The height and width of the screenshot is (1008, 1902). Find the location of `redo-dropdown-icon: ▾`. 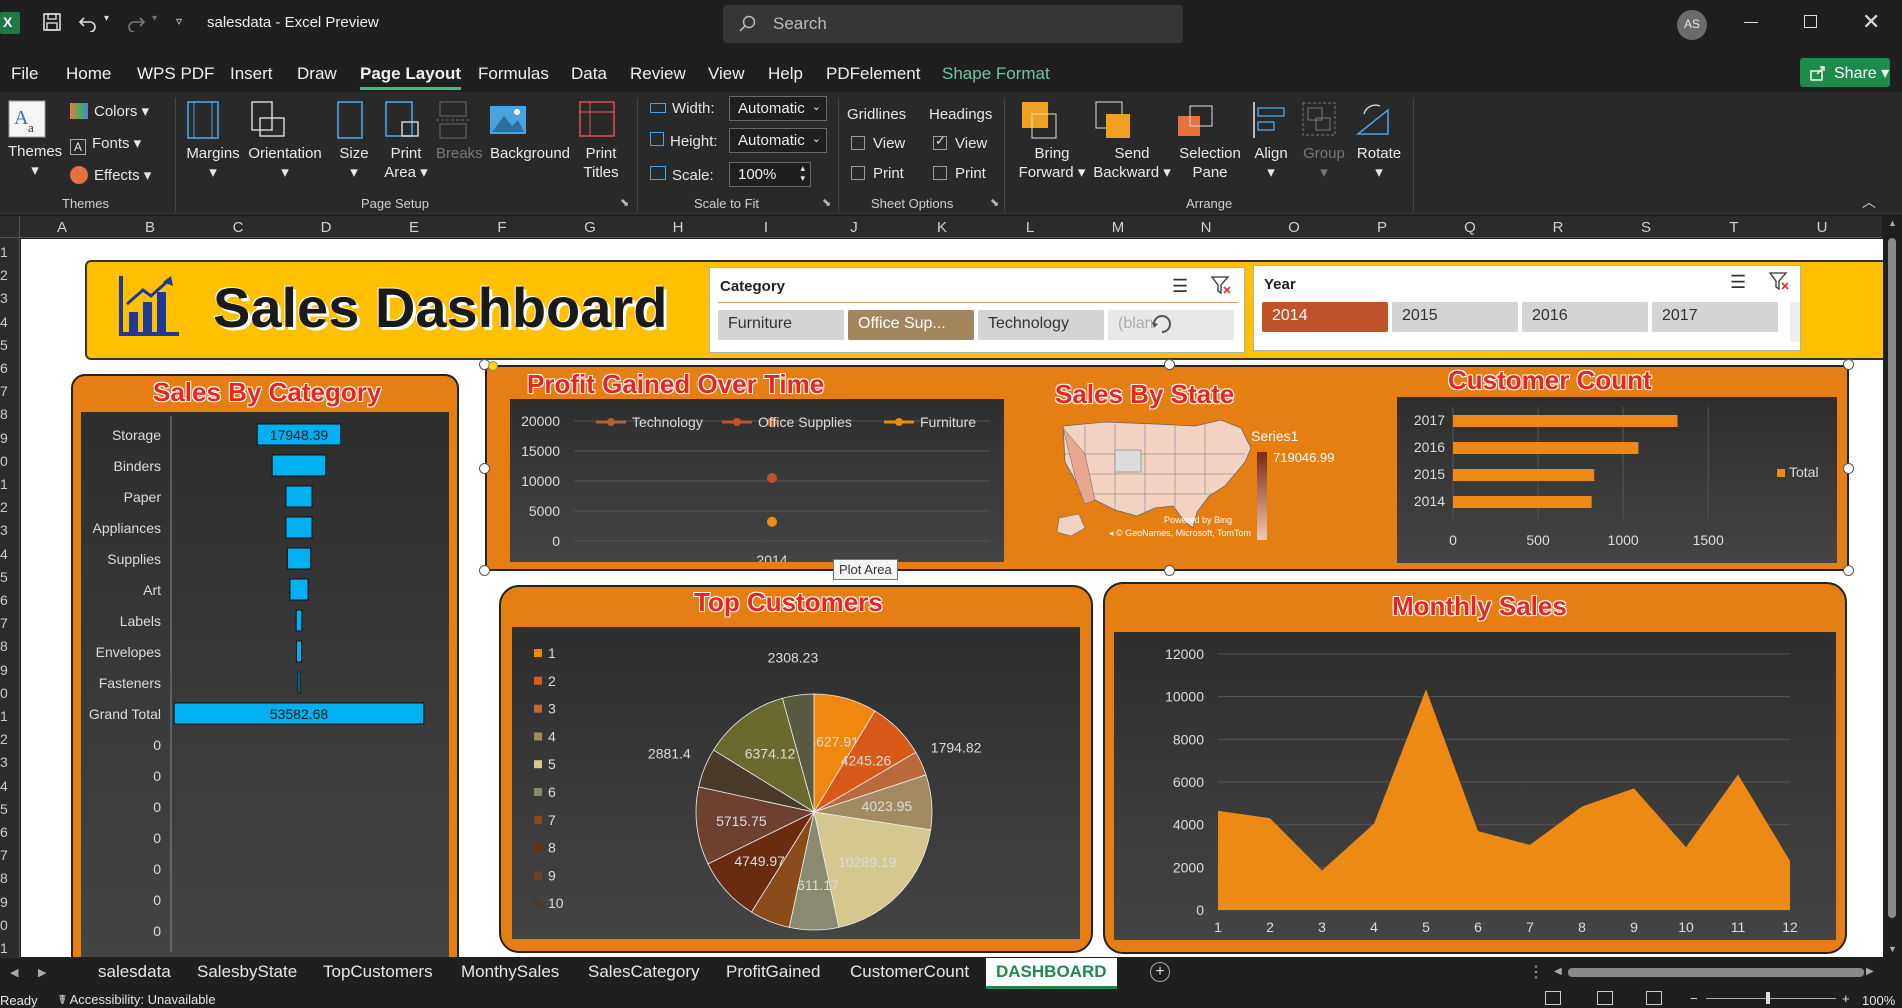

redo-dropdown-icon: ▾ is located at coordinates (154, 18).